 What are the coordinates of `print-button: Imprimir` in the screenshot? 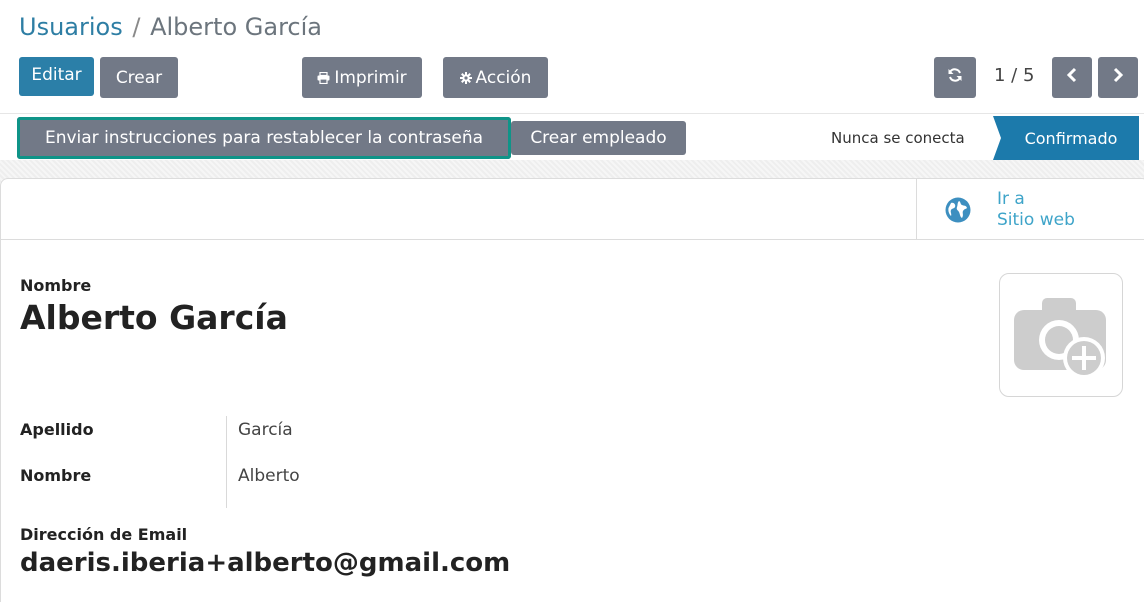 It's located at (362, 77).